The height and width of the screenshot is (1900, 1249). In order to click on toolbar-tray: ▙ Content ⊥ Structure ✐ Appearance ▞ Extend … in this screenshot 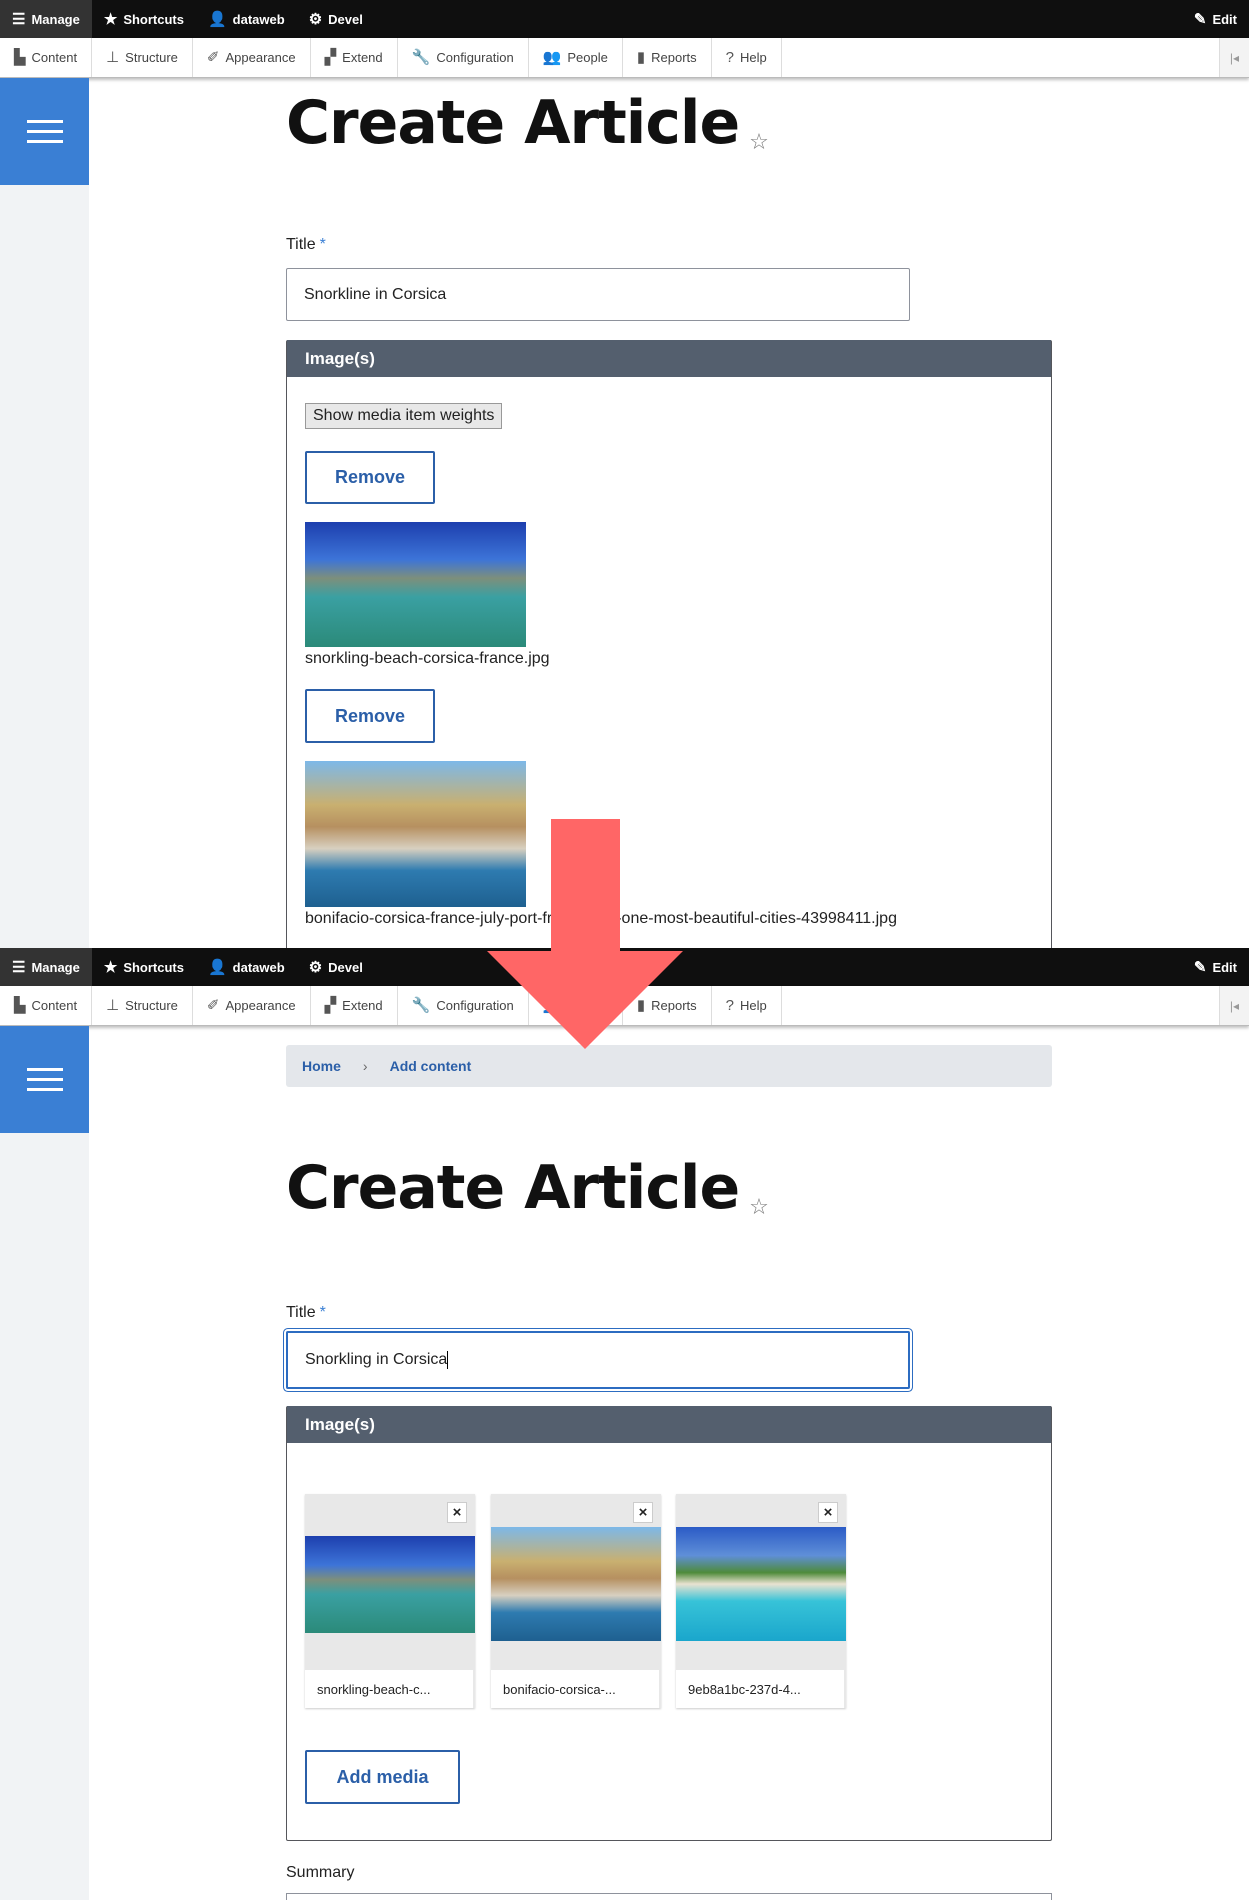, I will do `click(624, 1006)`.